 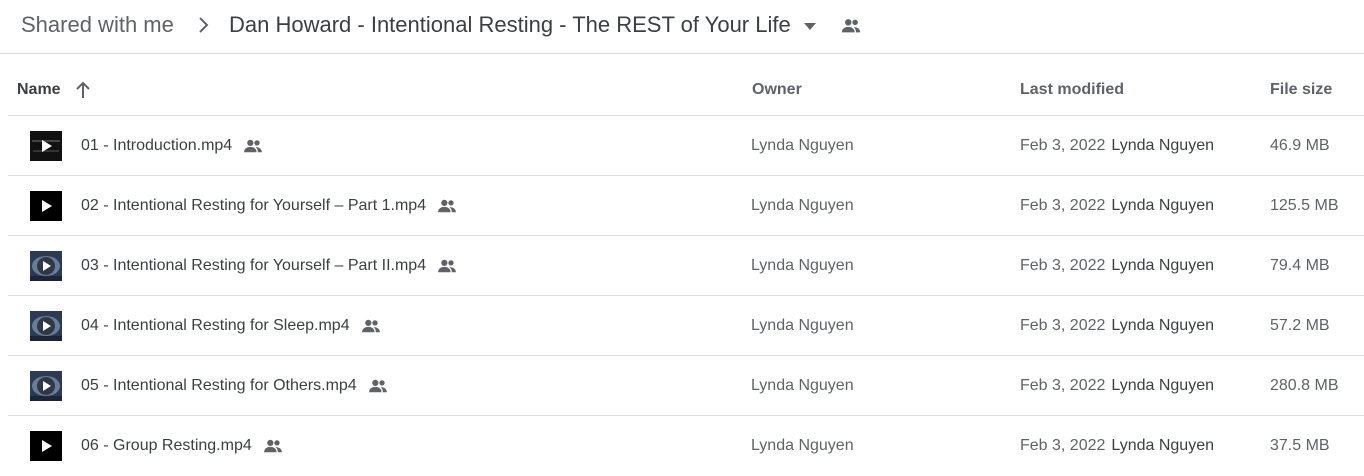 What do you see at coordinates (810, 26) in the screenshot?
I see `caret-down-icon` at bounding box center [810, 26].